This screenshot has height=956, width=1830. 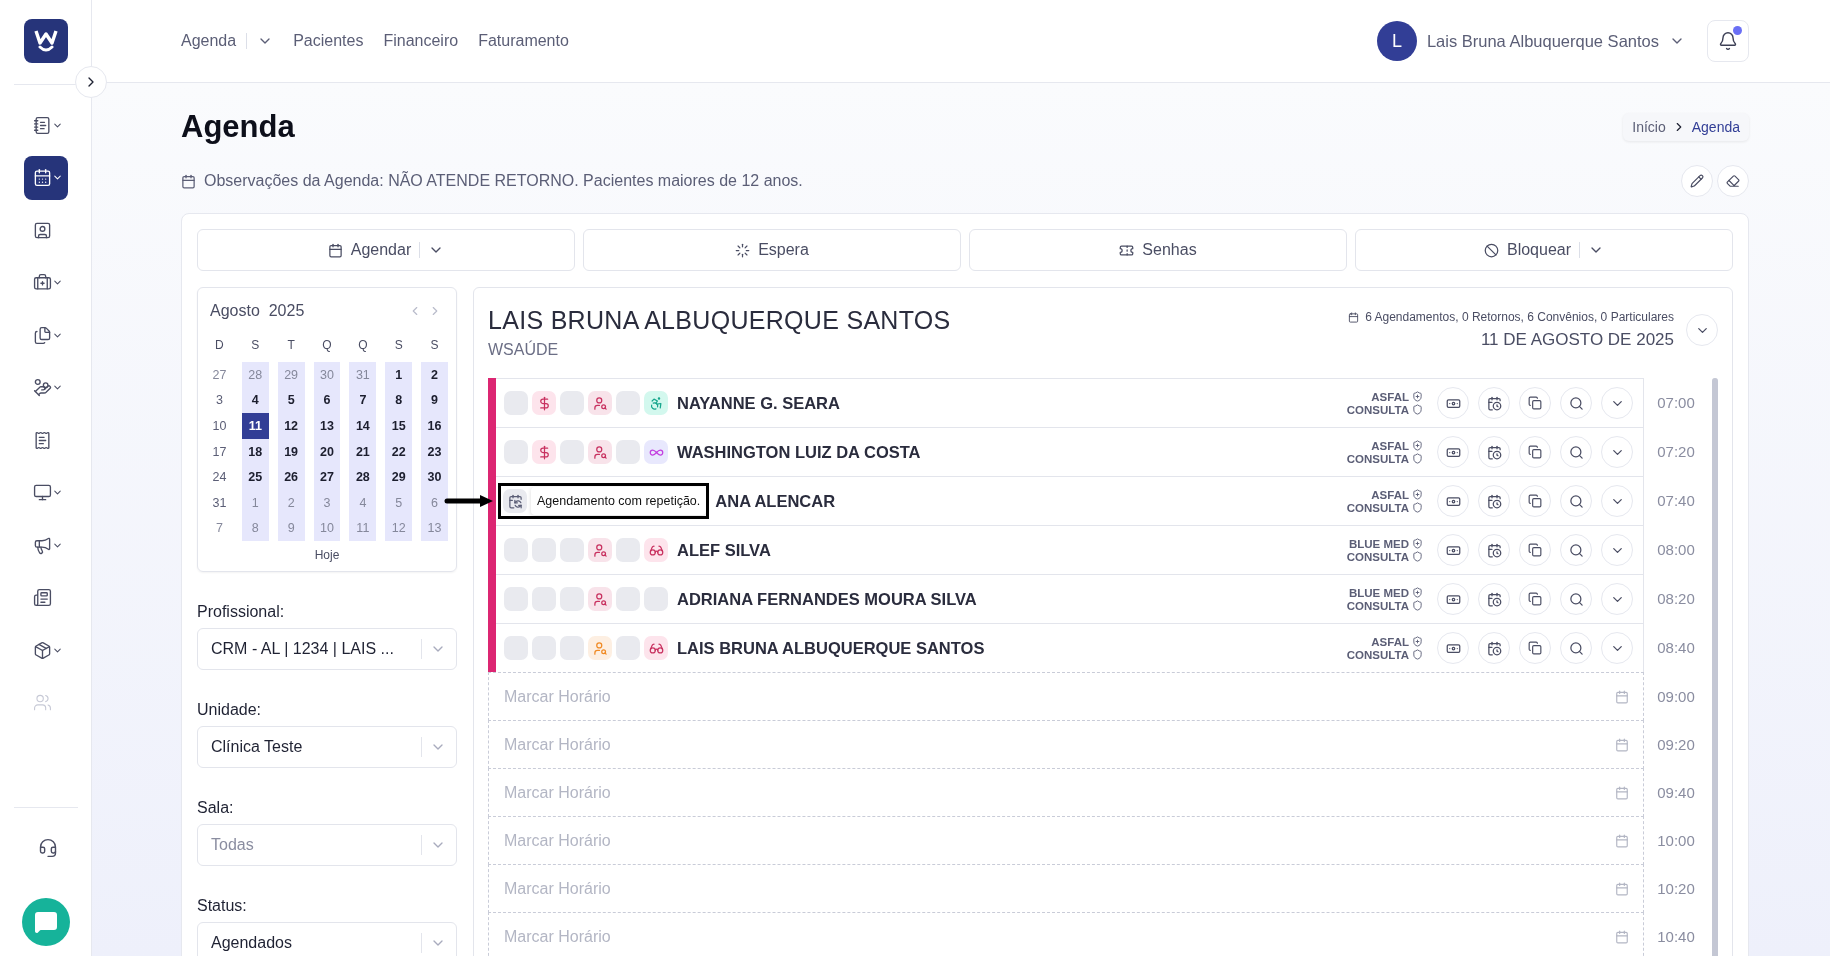 I want to click on edit-button, so click(x=1697, y=181).